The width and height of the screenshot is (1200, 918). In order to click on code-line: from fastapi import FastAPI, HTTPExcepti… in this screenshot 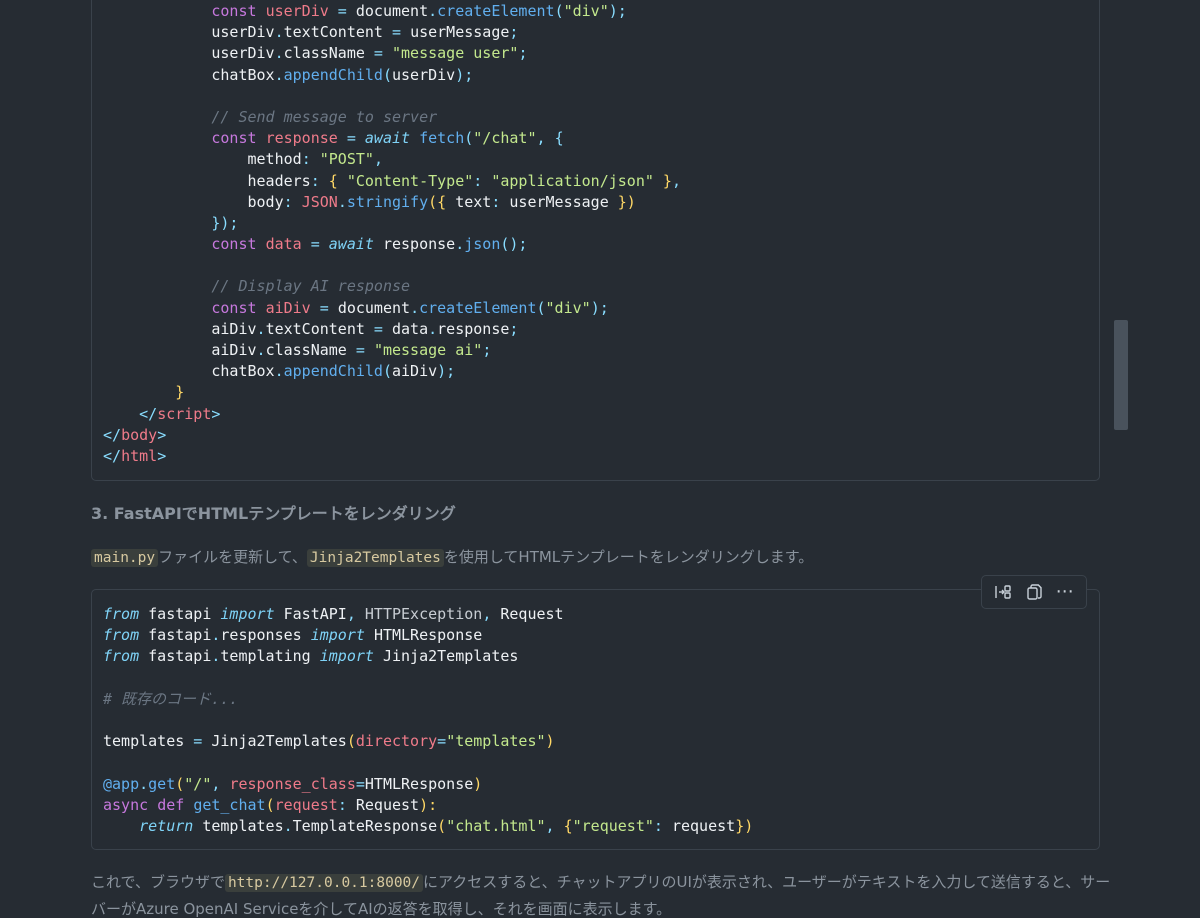, I will do `click(597, 614)`.